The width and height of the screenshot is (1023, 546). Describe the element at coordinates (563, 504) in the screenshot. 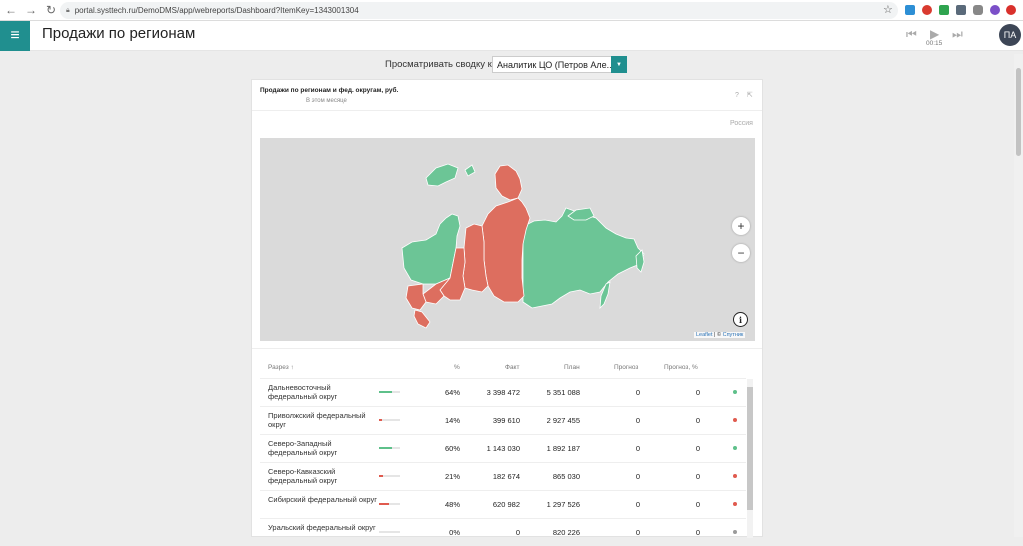

I see `row-plan: 1 297 526` at that location.